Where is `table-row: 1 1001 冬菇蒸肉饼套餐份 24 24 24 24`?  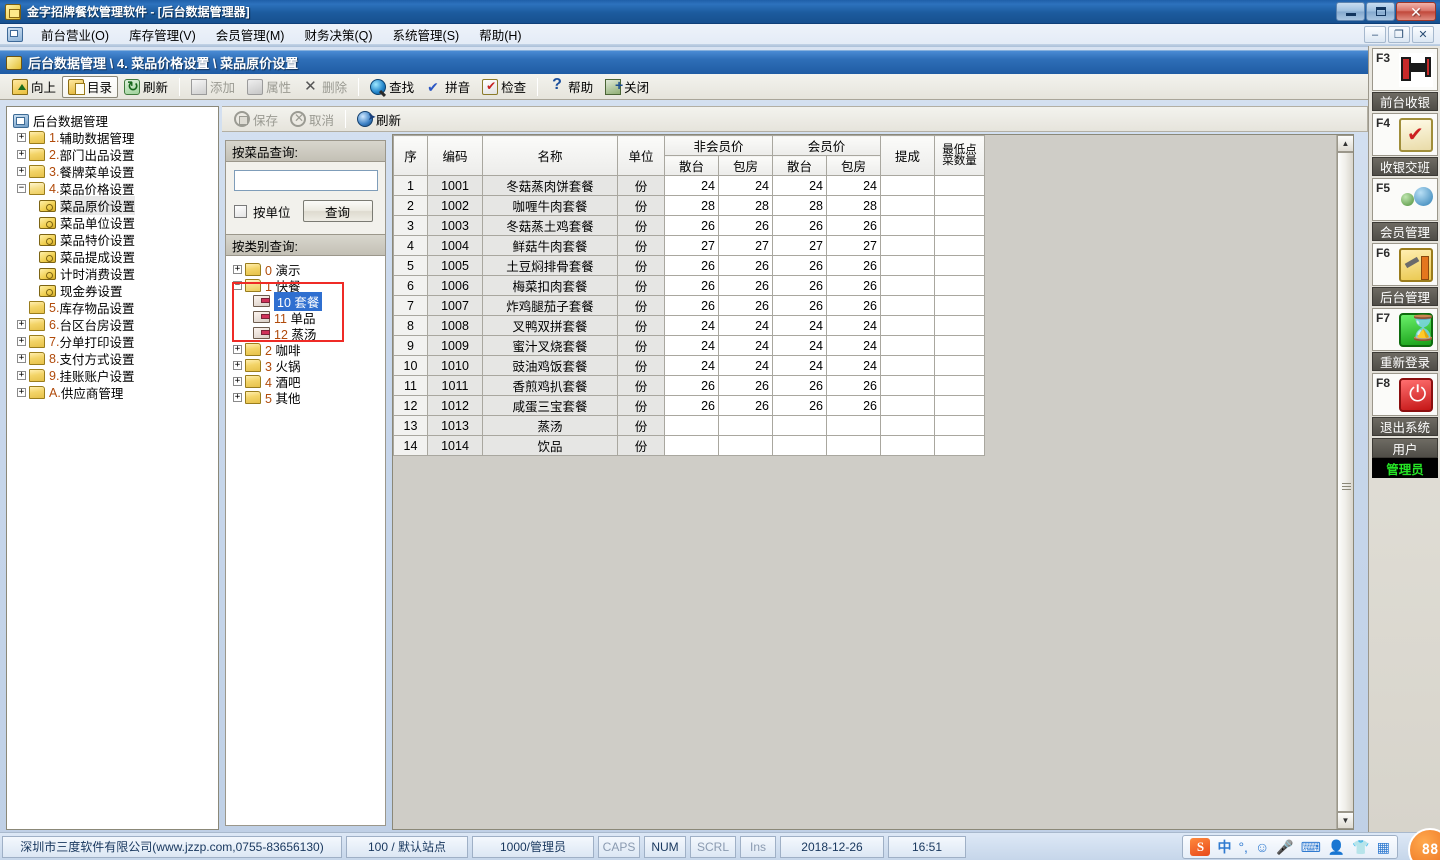 table-row: 1 1001 冬菇蒸肉饼套餐份 24 24 24 24 is located at coordinates (689, 185).